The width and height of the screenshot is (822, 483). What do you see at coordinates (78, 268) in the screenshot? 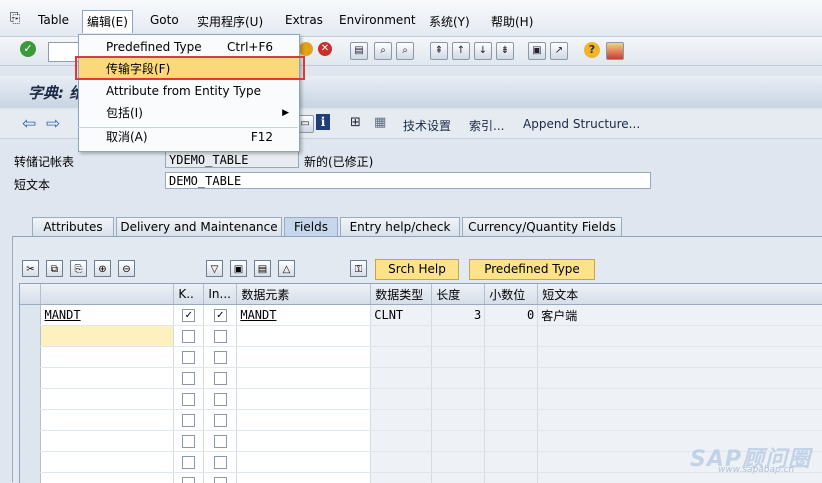
I see `paste-icon: ⎘` at bounding box center [78, 268].